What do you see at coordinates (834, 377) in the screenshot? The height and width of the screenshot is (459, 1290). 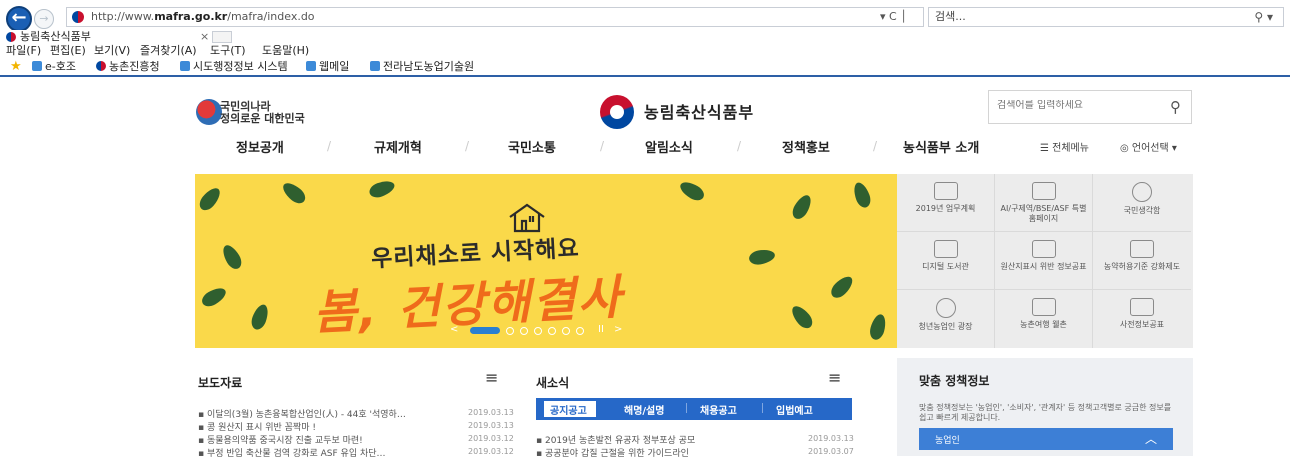 I see `news-more-menu-icon: ≡` at bounding box center [834, 377].